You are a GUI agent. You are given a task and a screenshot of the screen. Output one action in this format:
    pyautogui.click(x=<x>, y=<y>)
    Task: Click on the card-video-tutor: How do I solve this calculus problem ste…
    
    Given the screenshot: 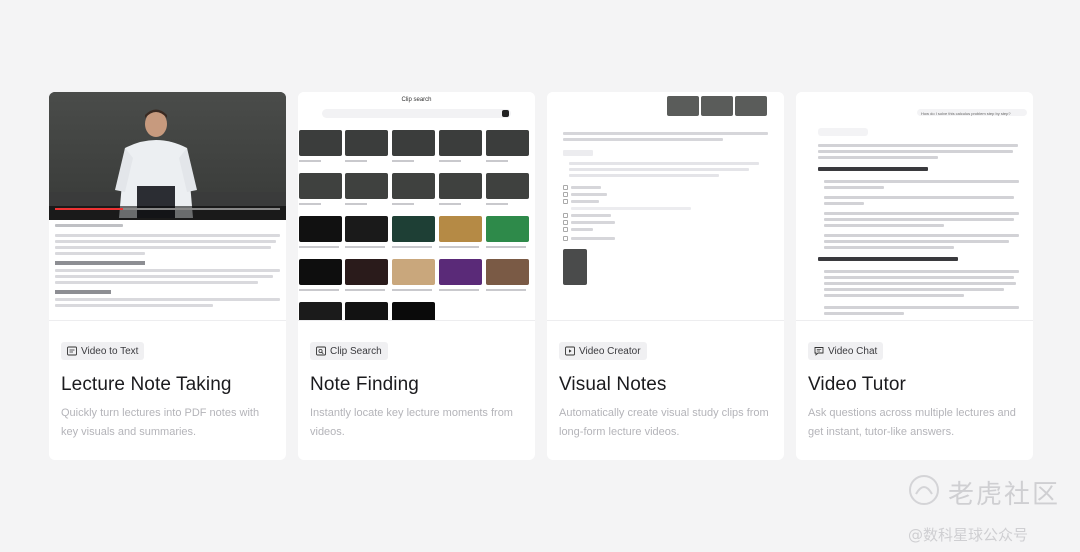 What is the action you would take?
    pyautogui.click(x=914, y=276)
    